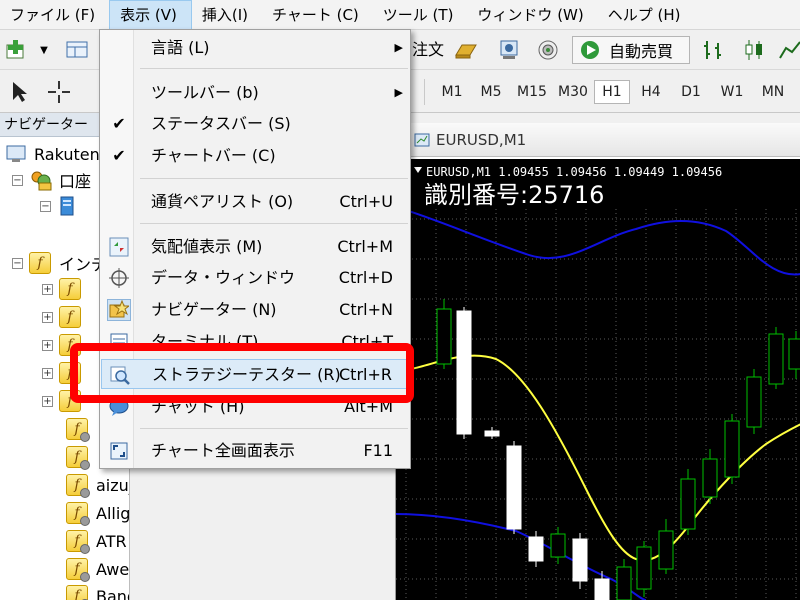 Image resolution: width=800 pixels, height=600 pixels. What do you see at coordinates (97, 569) in the screenshot?
I see `tree-indicator-awesome: f Awesome` at bounding box center [97, 569].